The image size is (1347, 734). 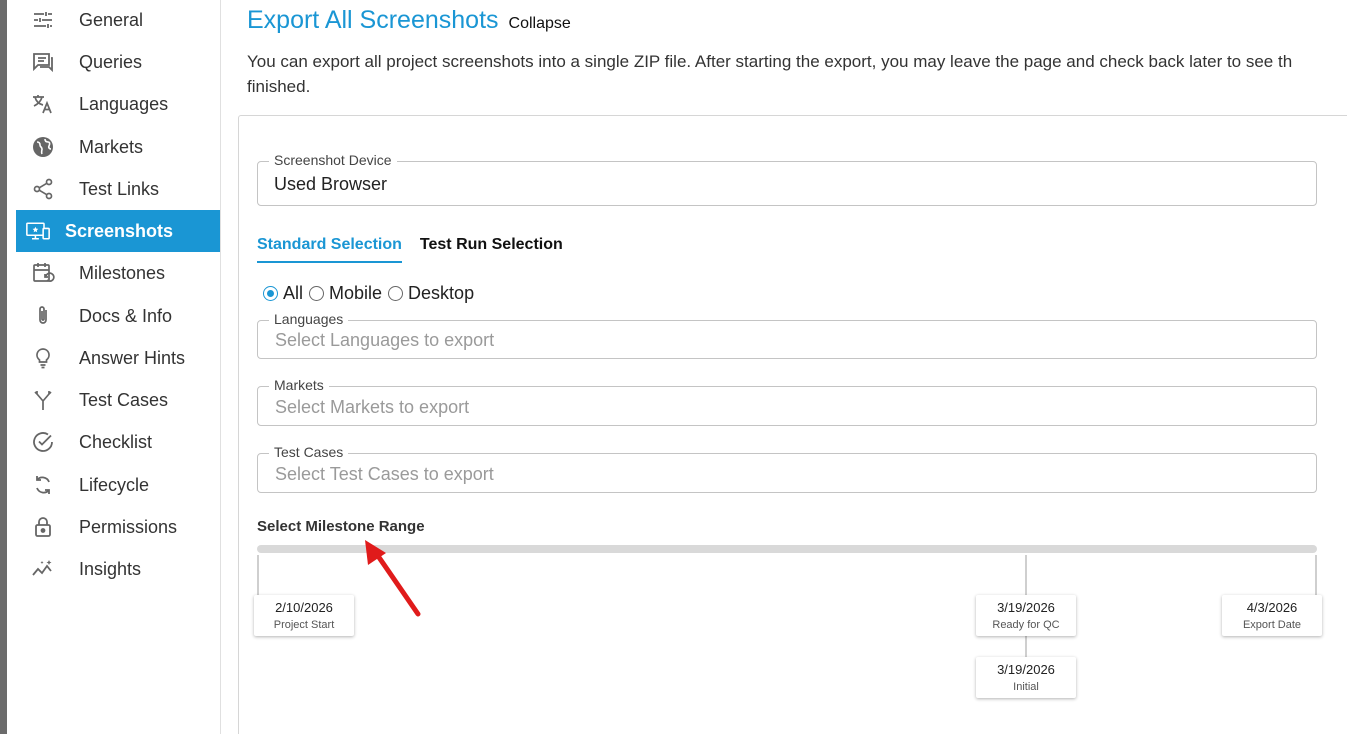 I want to click on sidebar-item-label: Permissions, so click(x=128, y=526).